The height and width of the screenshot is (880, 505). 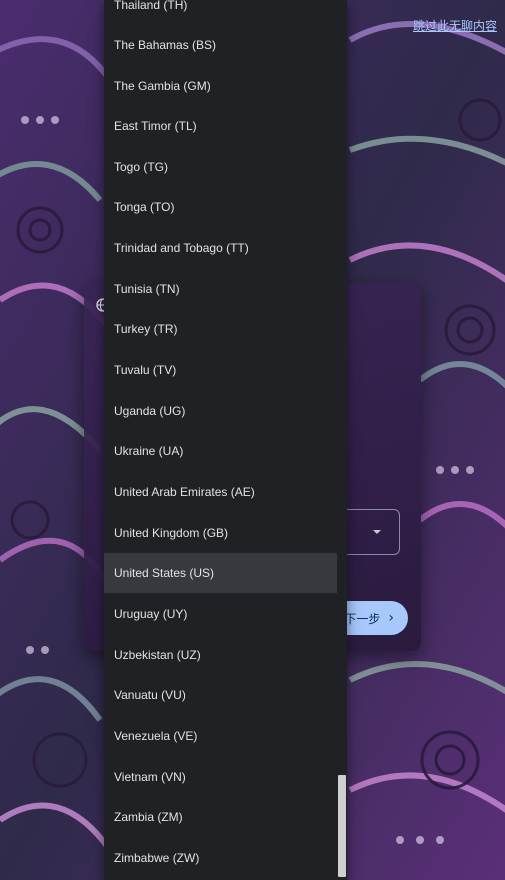 What do you see at coordinates (220, 126) in the screenshot?
I see `country-option: East Timor (TL)` at bounding box center [220, 126].